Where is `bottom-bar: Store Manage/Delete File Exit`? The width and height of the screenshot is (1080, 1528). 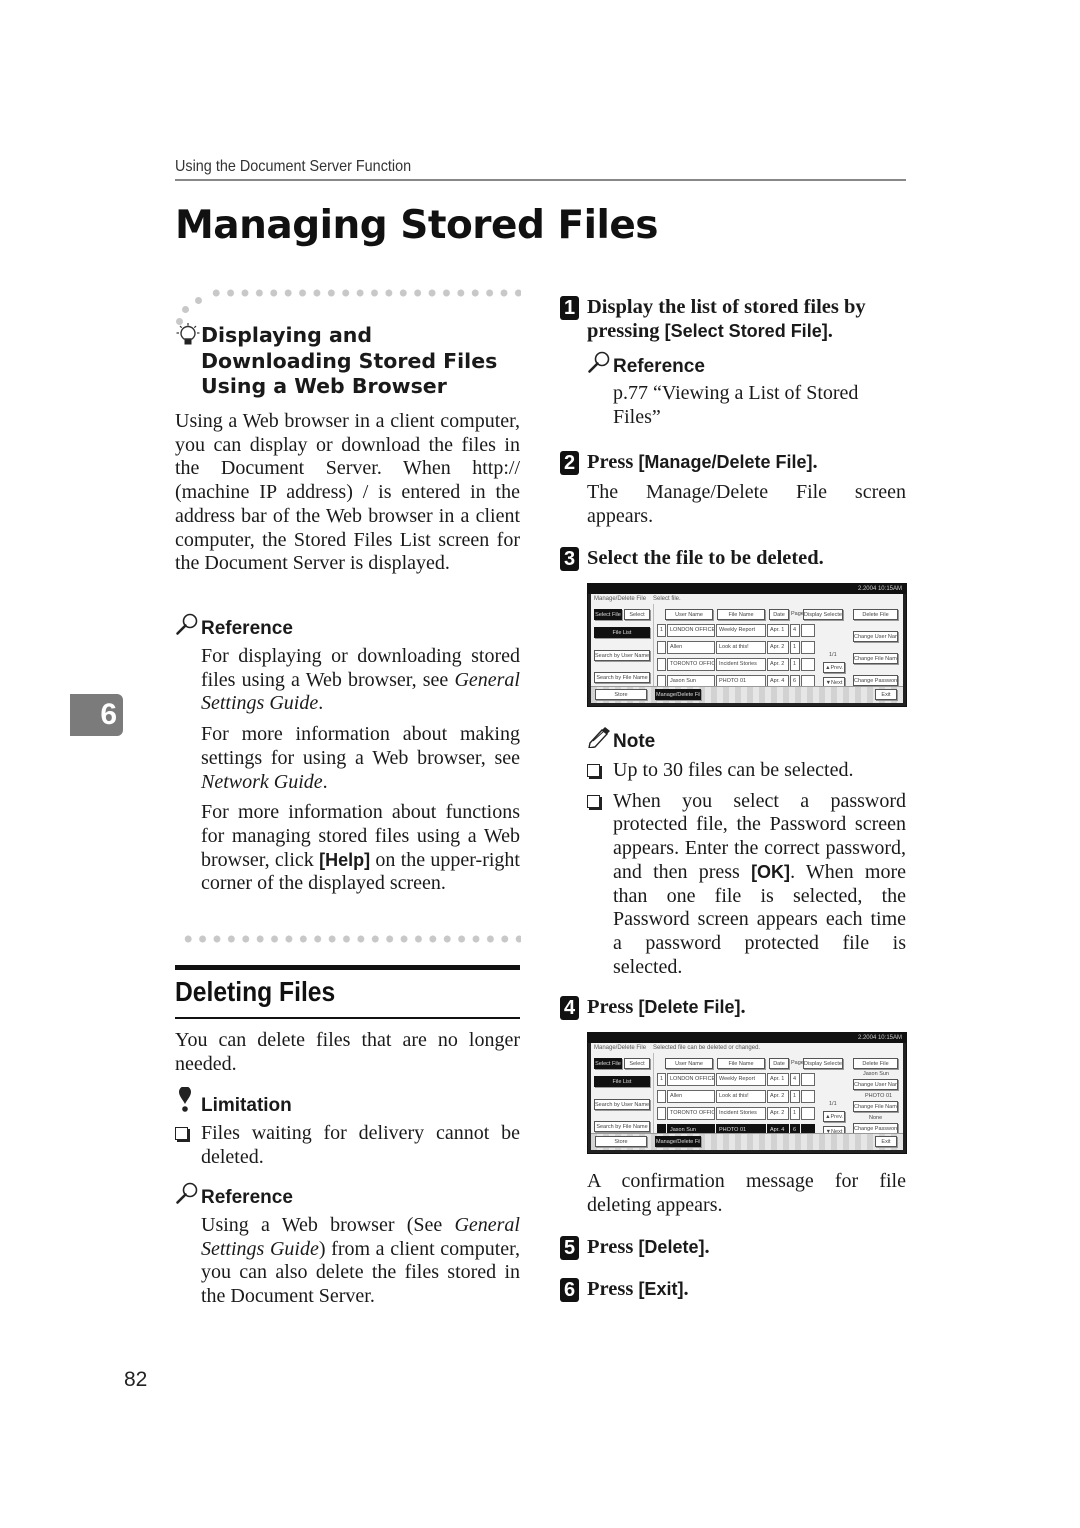
bottom-bar: Store Manage/Delete File Exit is located at coordinates (747, 1141).